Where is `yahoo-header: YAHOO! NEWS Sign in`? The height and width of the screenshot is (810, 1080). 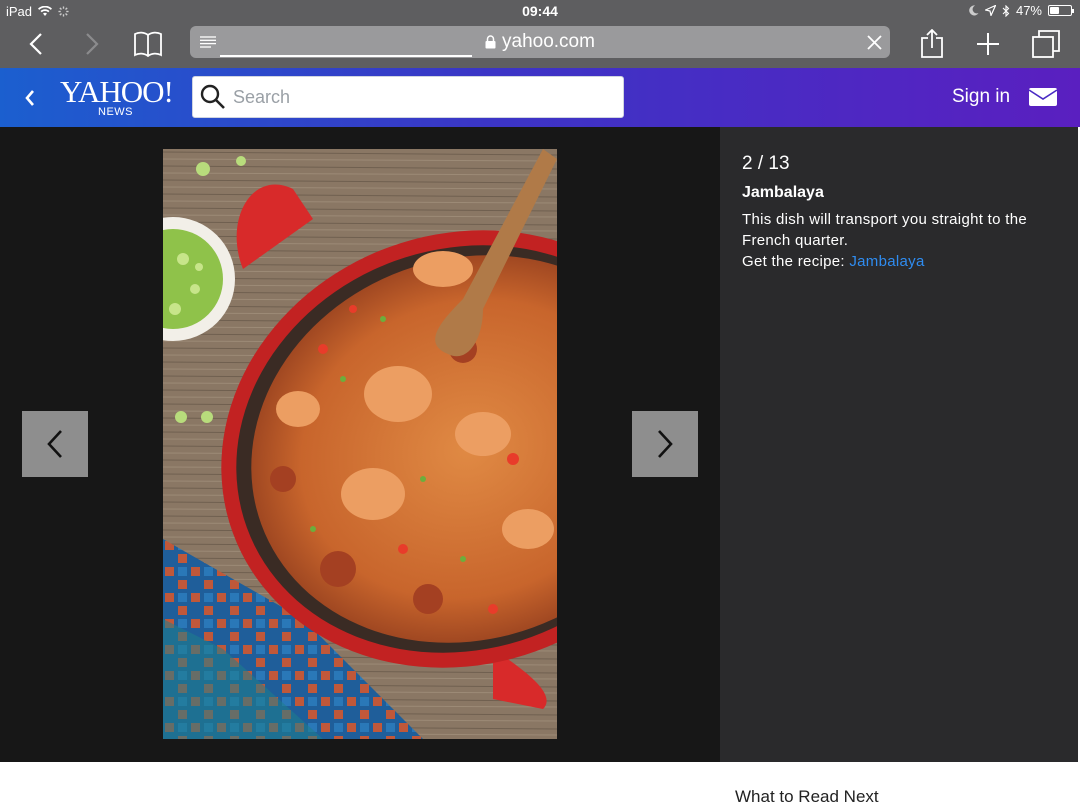 yahoo-header: YAHOO! NEWS Sign in is located at coordinates (540, 97).